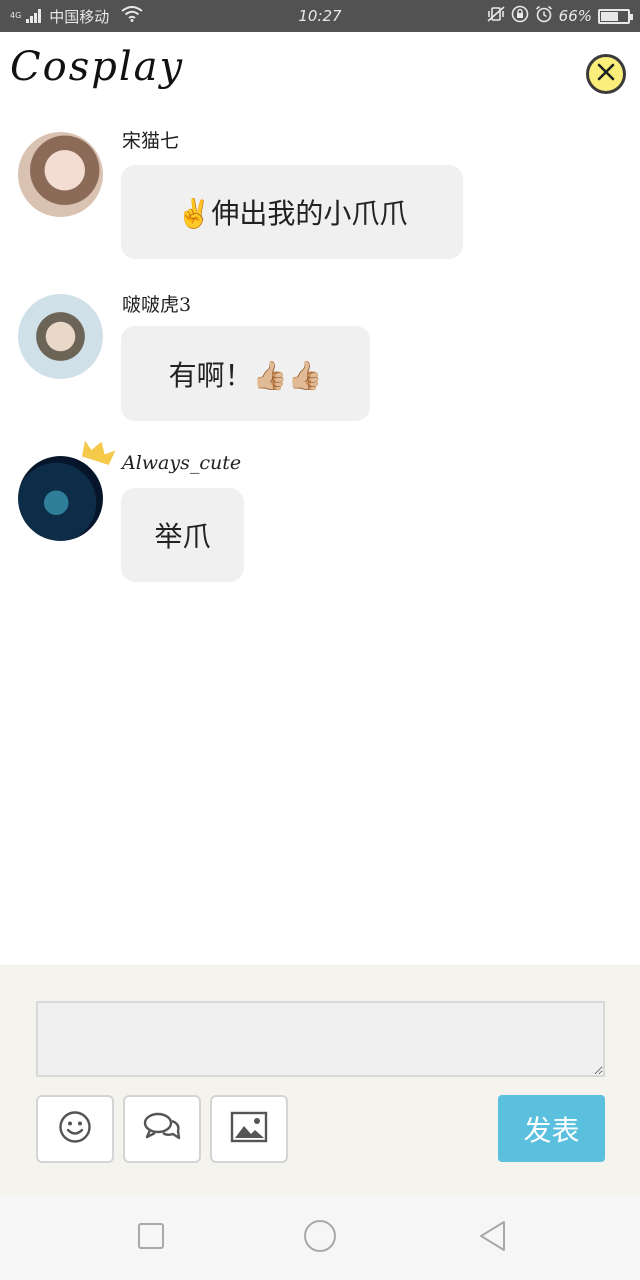 The image size is (640, 1280). Describe the element at coordinates (150, 139) in the screenshot. I see `username: 宋猫七` at that location.